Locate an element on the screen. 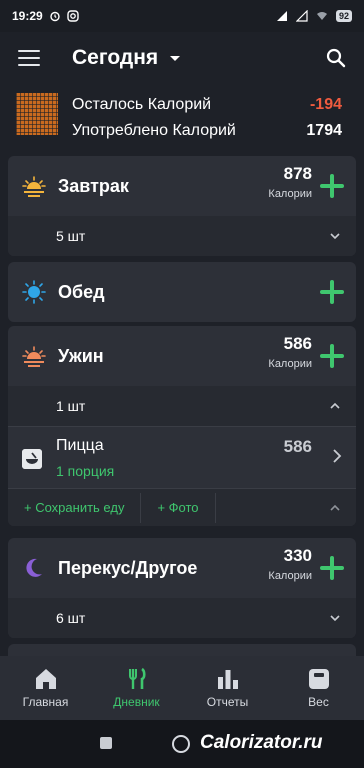 This screenshot has width=364, height=768. nav-home: Главная is located at coordinates (45, 688).